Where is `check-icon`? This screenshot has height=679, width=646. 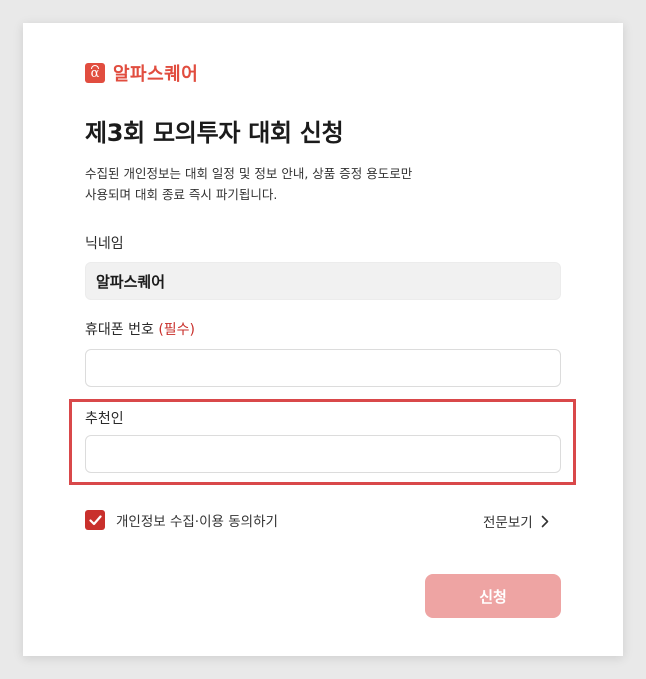
check-icon is located at coordinates (95, 519).